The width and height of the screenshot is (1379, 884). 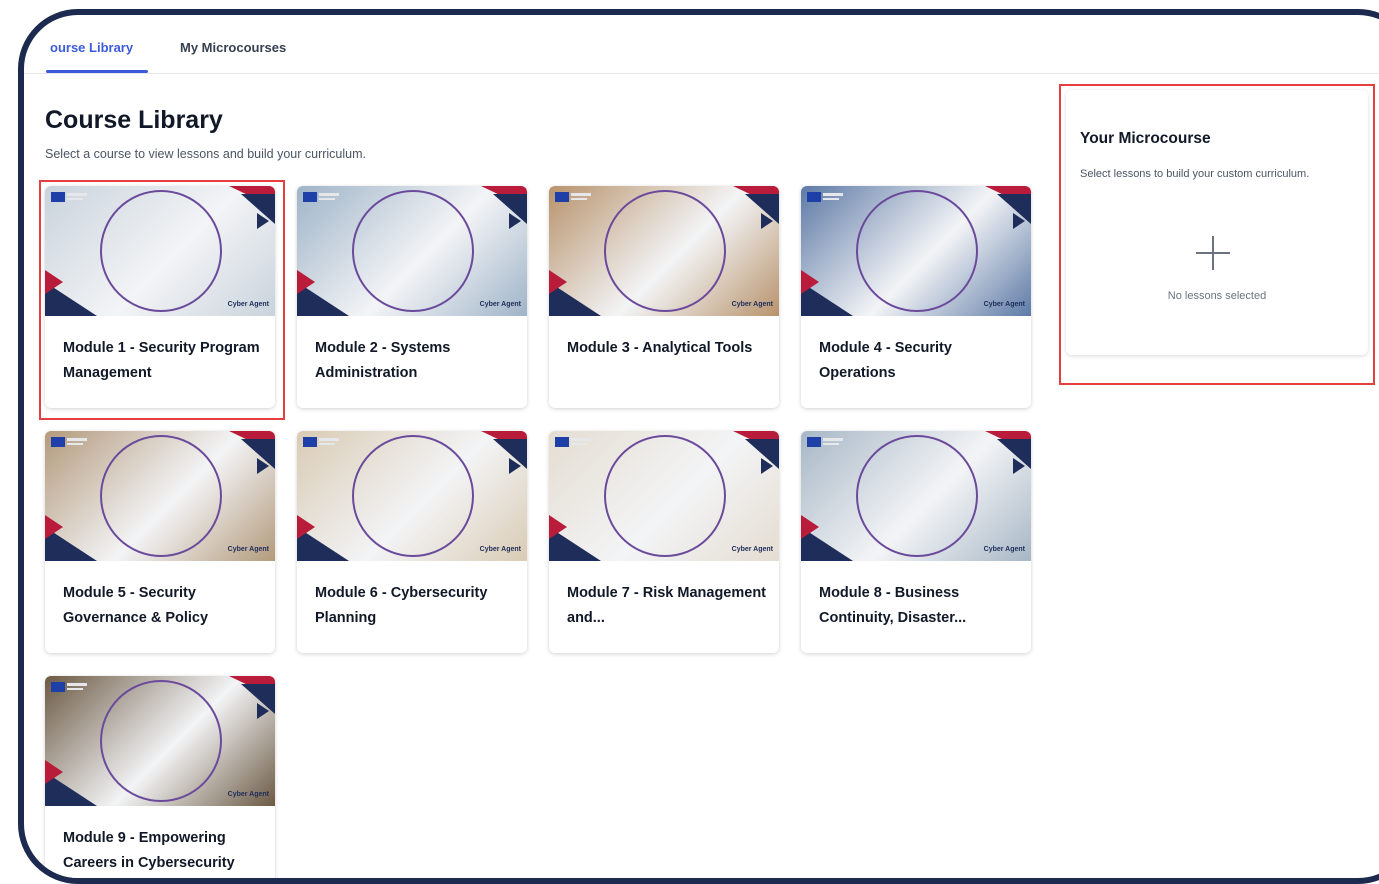 What do you see at coordinates (701, 44) in the screenshot?
I see `tab-bar: ourse Library My Microcourses` at bounding box center [701, 44].